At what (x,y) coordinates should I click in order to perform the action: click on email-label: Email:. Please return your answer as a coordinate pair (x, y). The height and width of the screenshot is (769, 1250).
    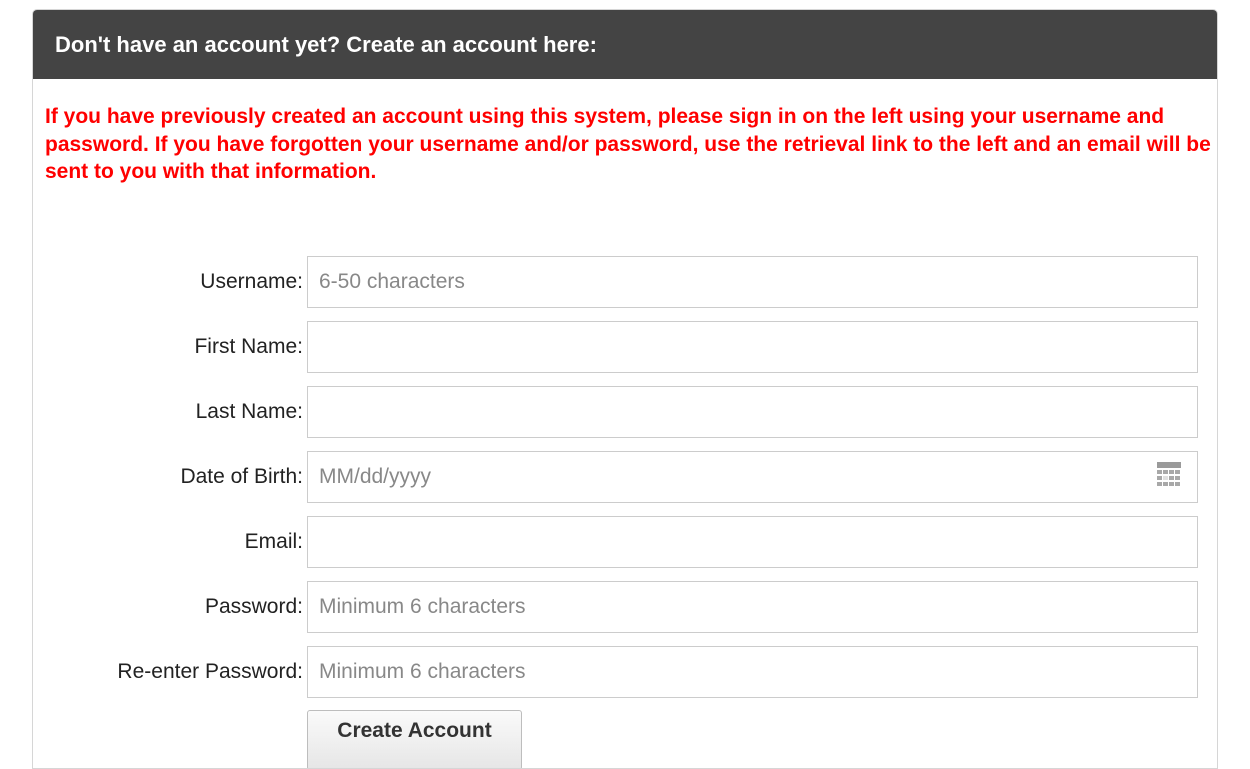
    Looking at the image, I should click on (273, 541).